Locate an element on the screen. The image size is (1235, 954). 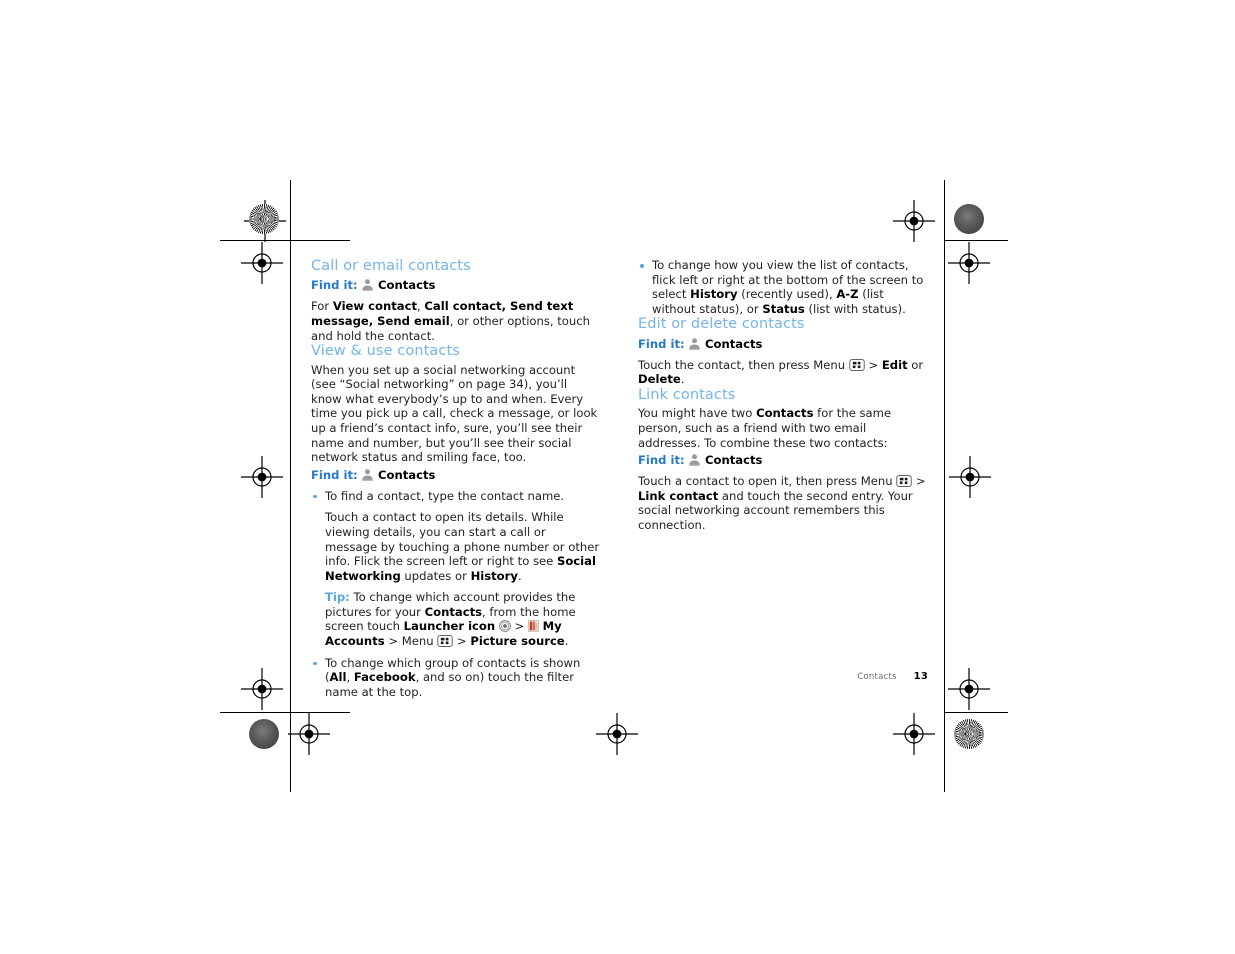
term-a-z: A-Z is located at coordinates (847, 294).